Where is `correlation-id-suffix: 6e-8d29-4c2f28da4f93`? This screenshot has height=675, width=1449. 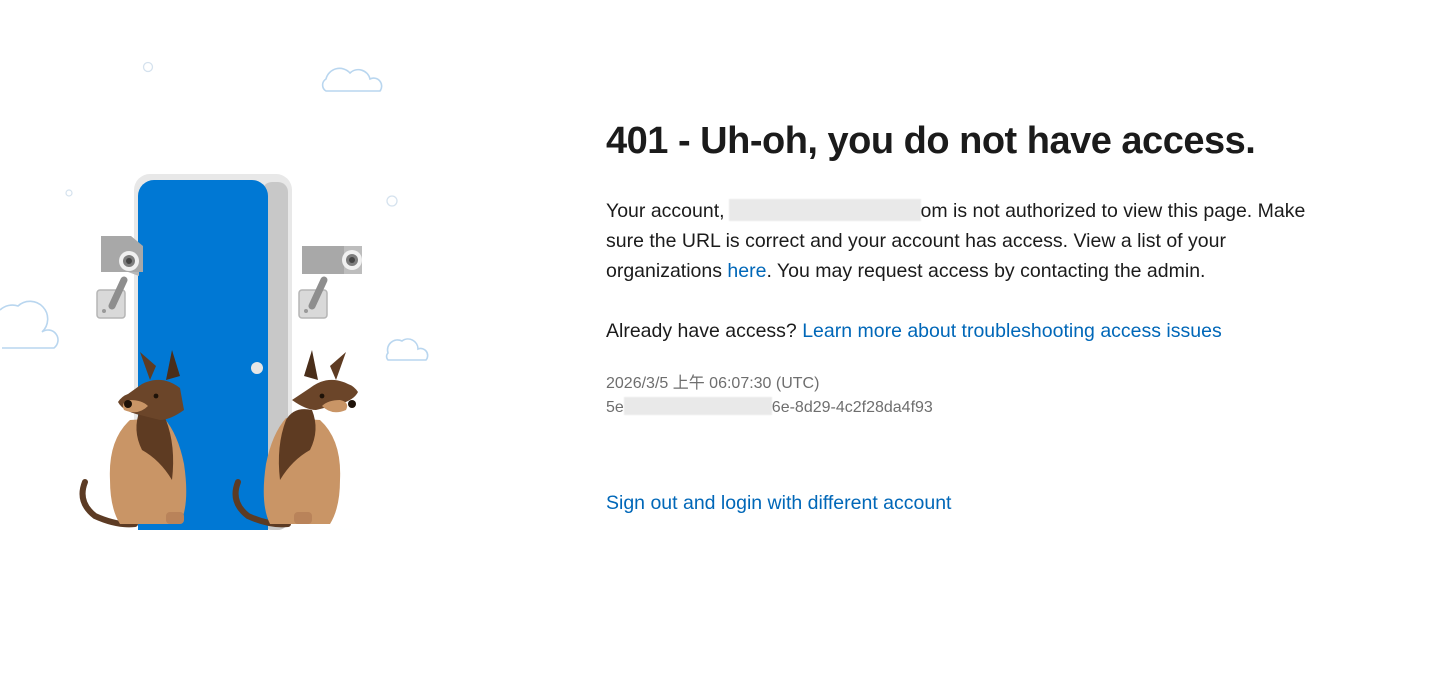
correlation-id-suffix: 6e-8d29-4c2f28da4f93 is located at coordinates (852, 407).